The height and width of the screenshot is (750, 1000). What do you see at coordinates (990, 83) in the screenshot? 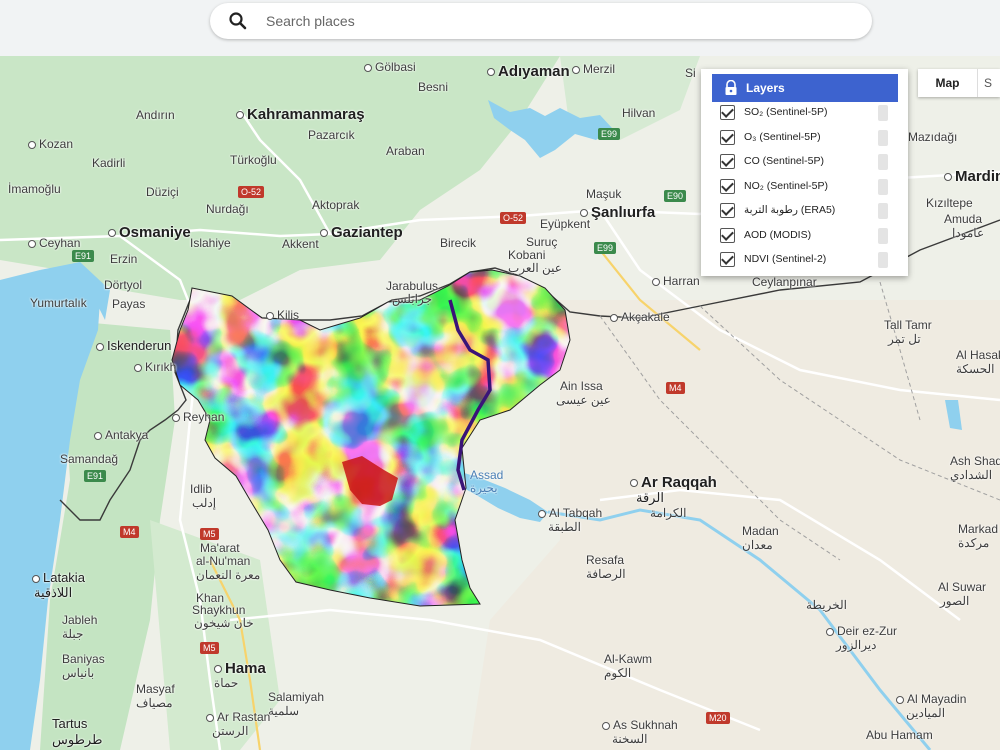
I see `map-type-satellite-button: S` at bounding box center [990, 83].